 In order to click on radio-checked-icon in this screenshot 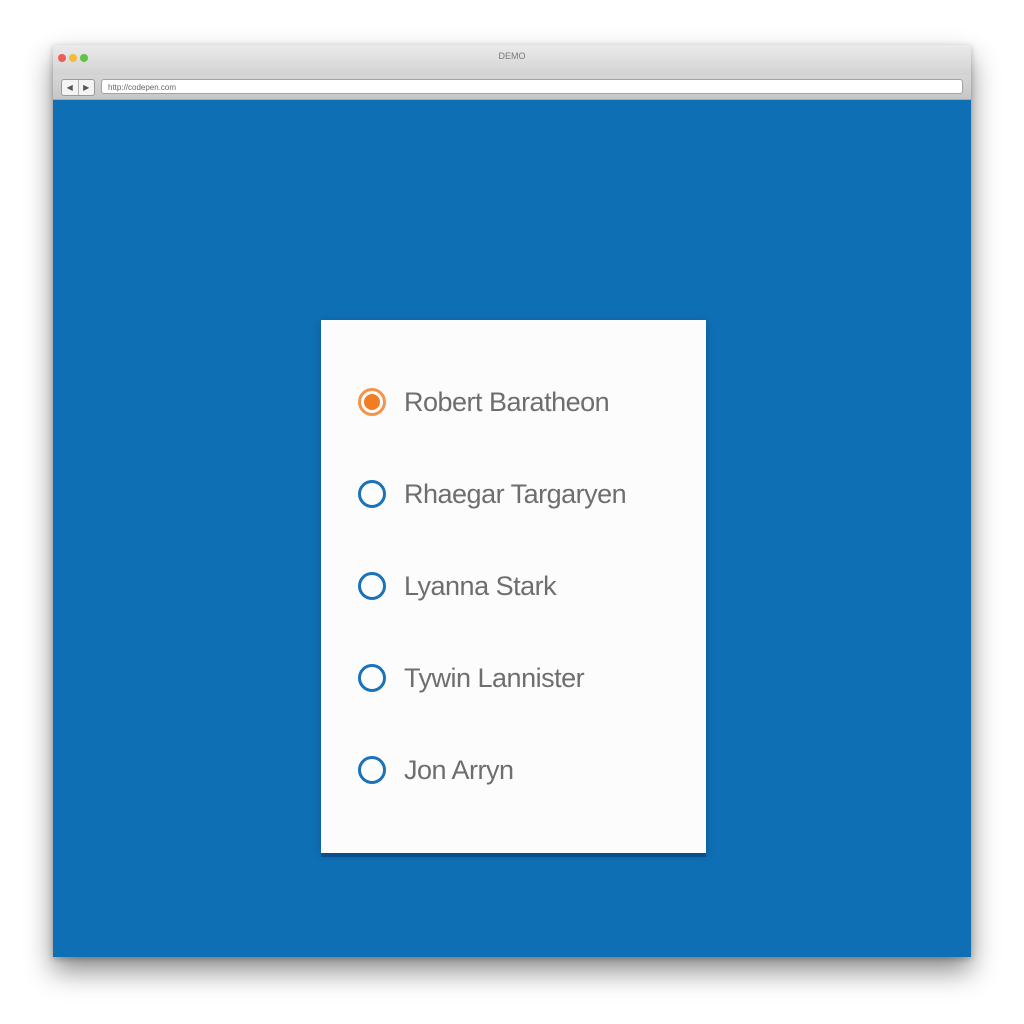, I will do `click(372, 402)`.